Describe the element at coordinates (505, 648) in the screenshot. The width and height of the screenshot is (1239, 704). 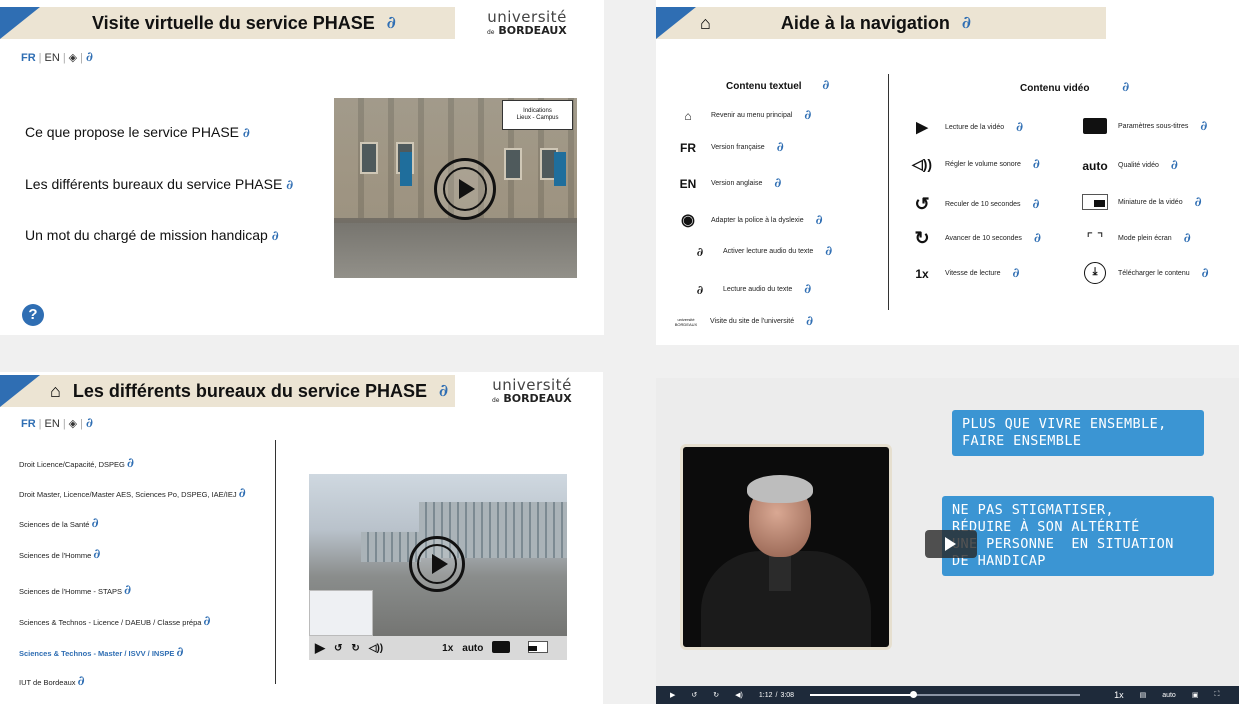
I see `subtitles-icon` at that location.